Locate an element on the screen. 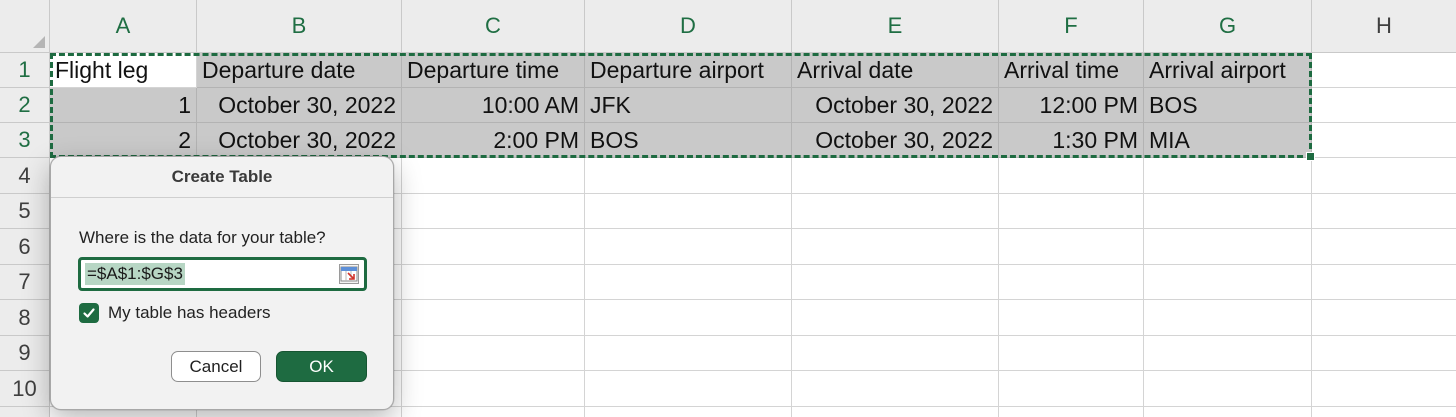  fill-handle is located at coordinates (1310, 156).